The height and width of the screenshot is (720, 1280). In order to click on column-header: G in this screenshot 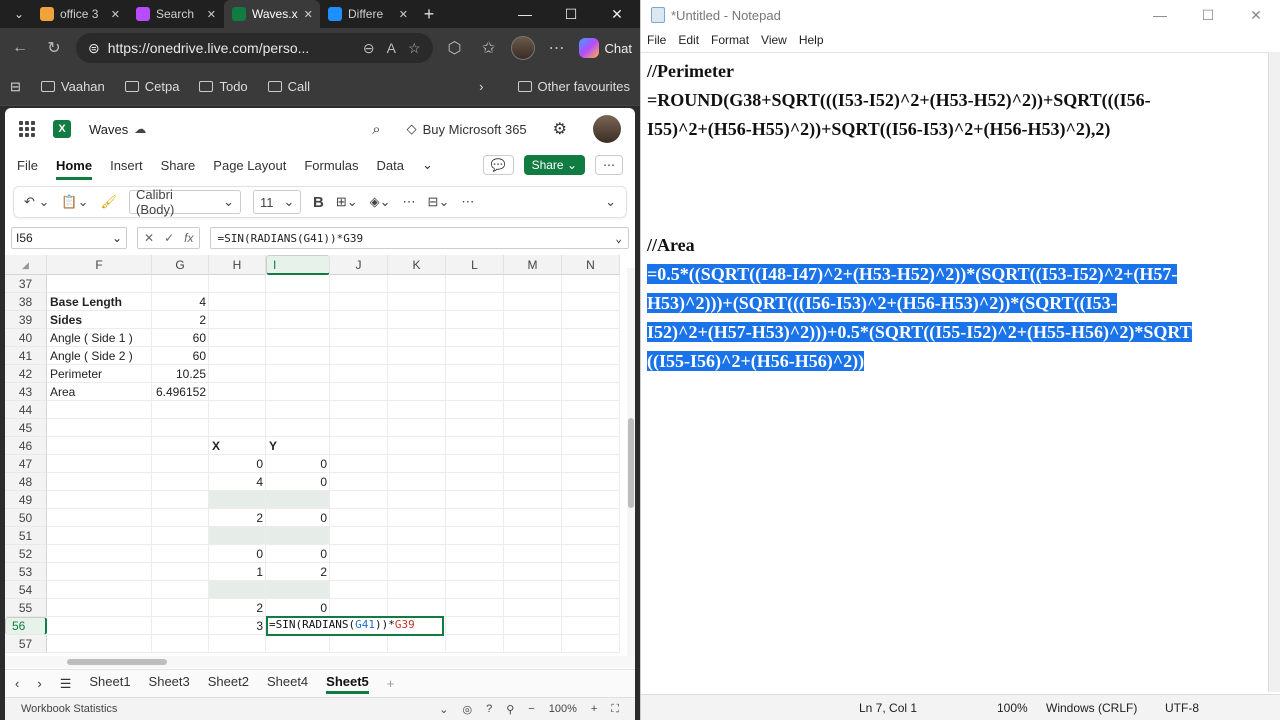, I will do `click(180, 265)`.